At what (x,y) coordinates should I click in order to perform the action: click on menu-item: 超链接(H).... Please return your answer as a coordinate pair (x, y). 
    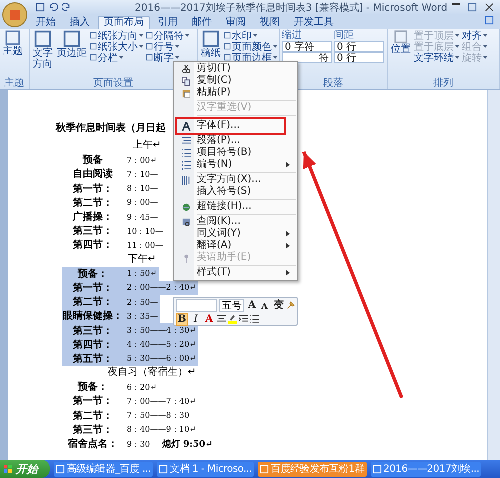
    Looking at the image, I should click on (235, 207).